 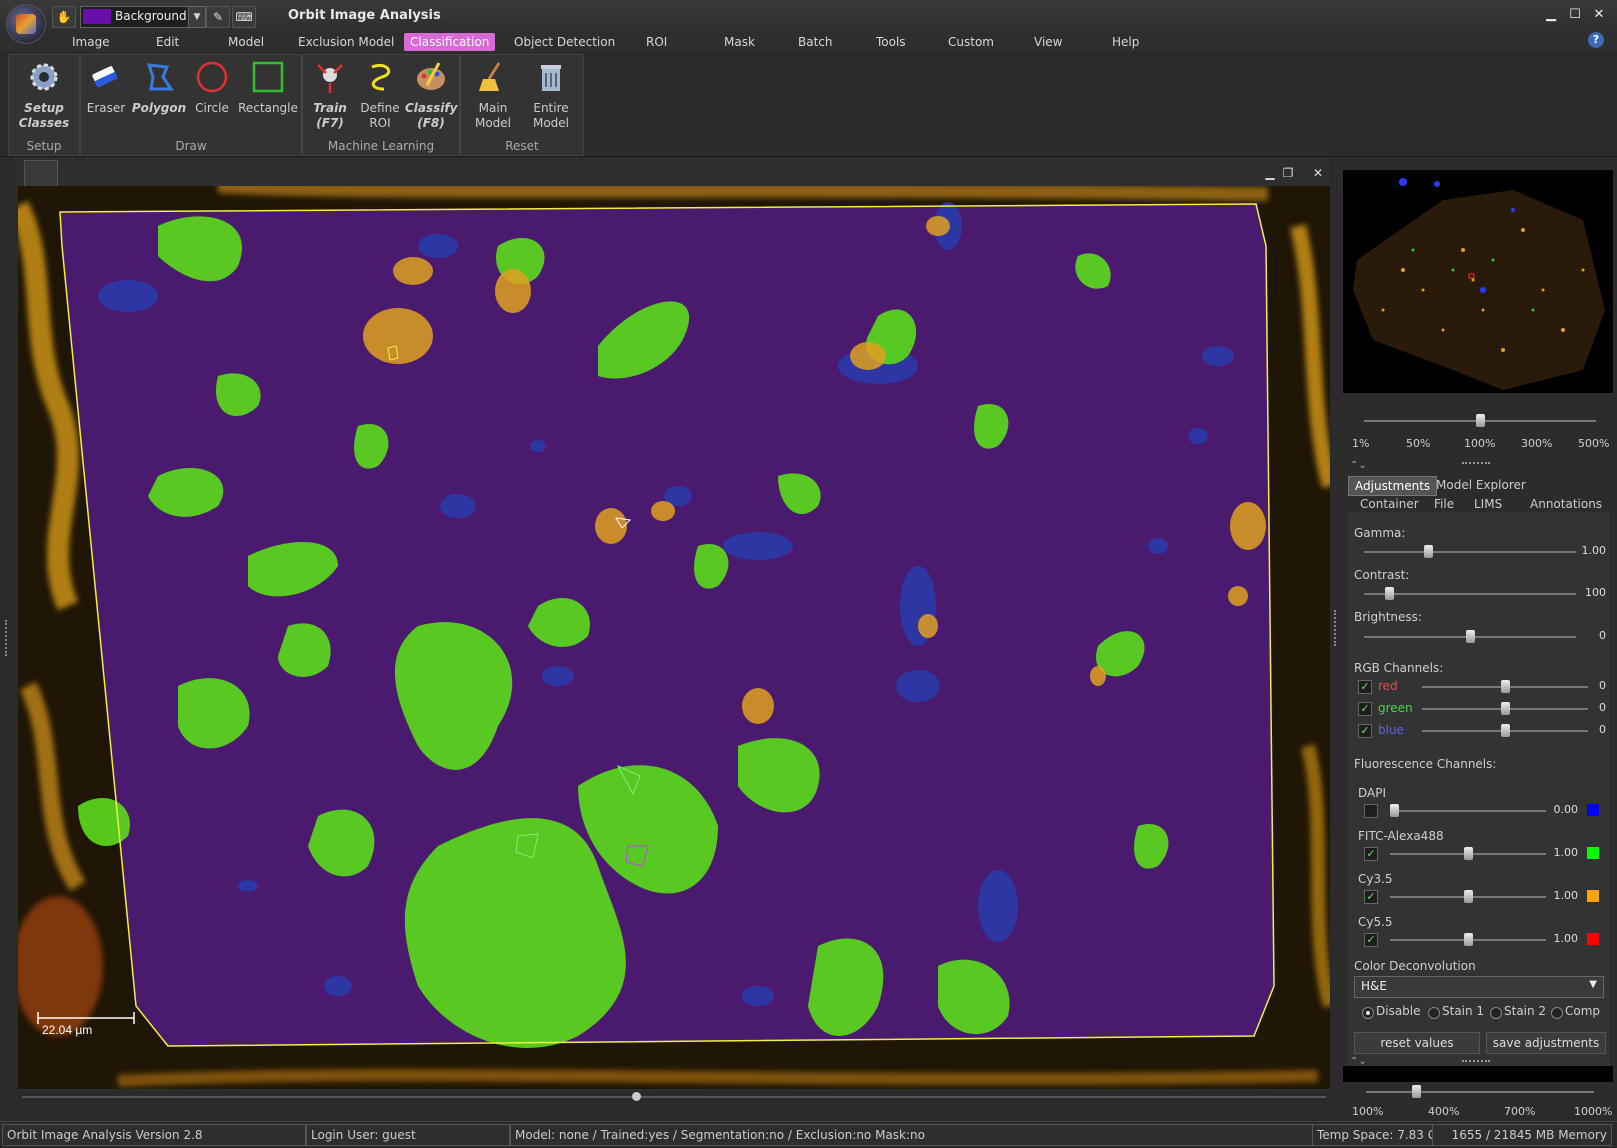 I want to click on menu-model: Model, so click(x=246, y=42).